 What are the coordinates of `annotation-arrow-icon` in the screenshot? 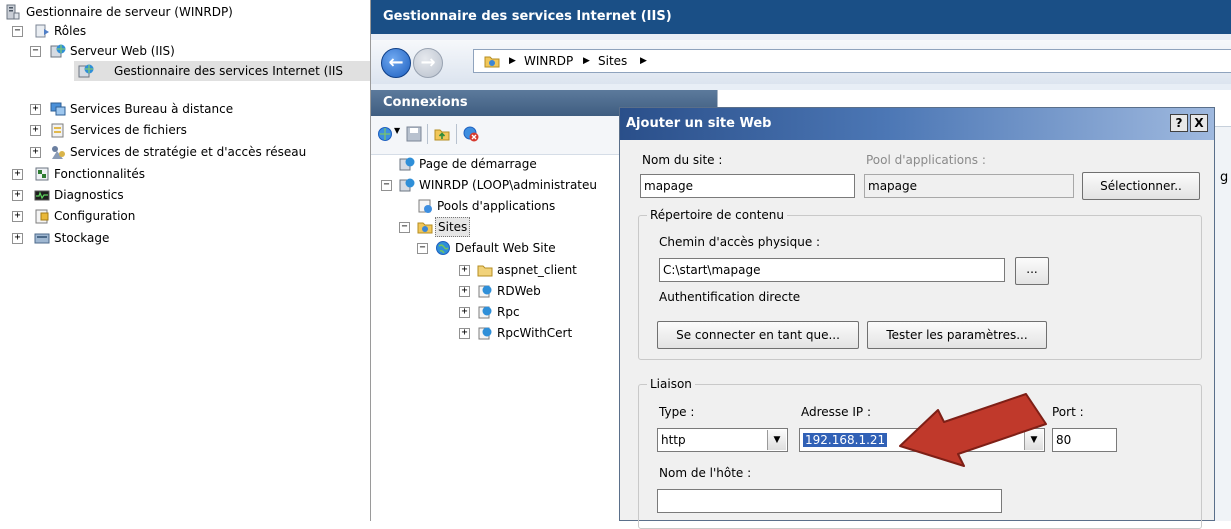 It's located at (973, 430).